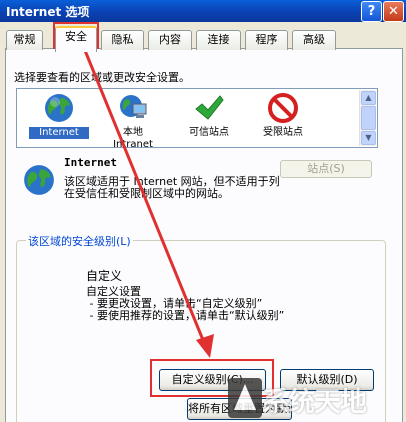 The height and width of the screenshot is (422, 406). What do you see at coordinates (76, 39) in the screenshot?
I see `tab-security: 安全` at bounding box center [76, 39].